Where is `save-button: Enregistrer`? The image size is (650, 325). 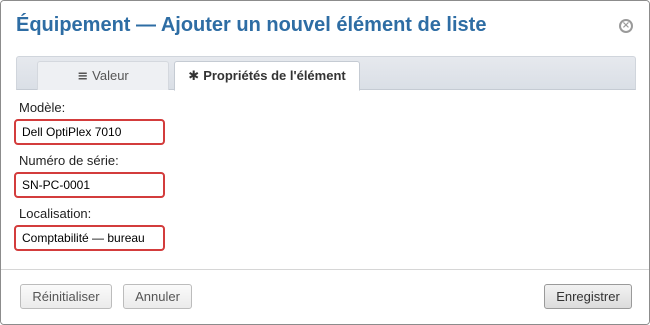
save-button: Enregistrer is located at coordinates (588, 296).